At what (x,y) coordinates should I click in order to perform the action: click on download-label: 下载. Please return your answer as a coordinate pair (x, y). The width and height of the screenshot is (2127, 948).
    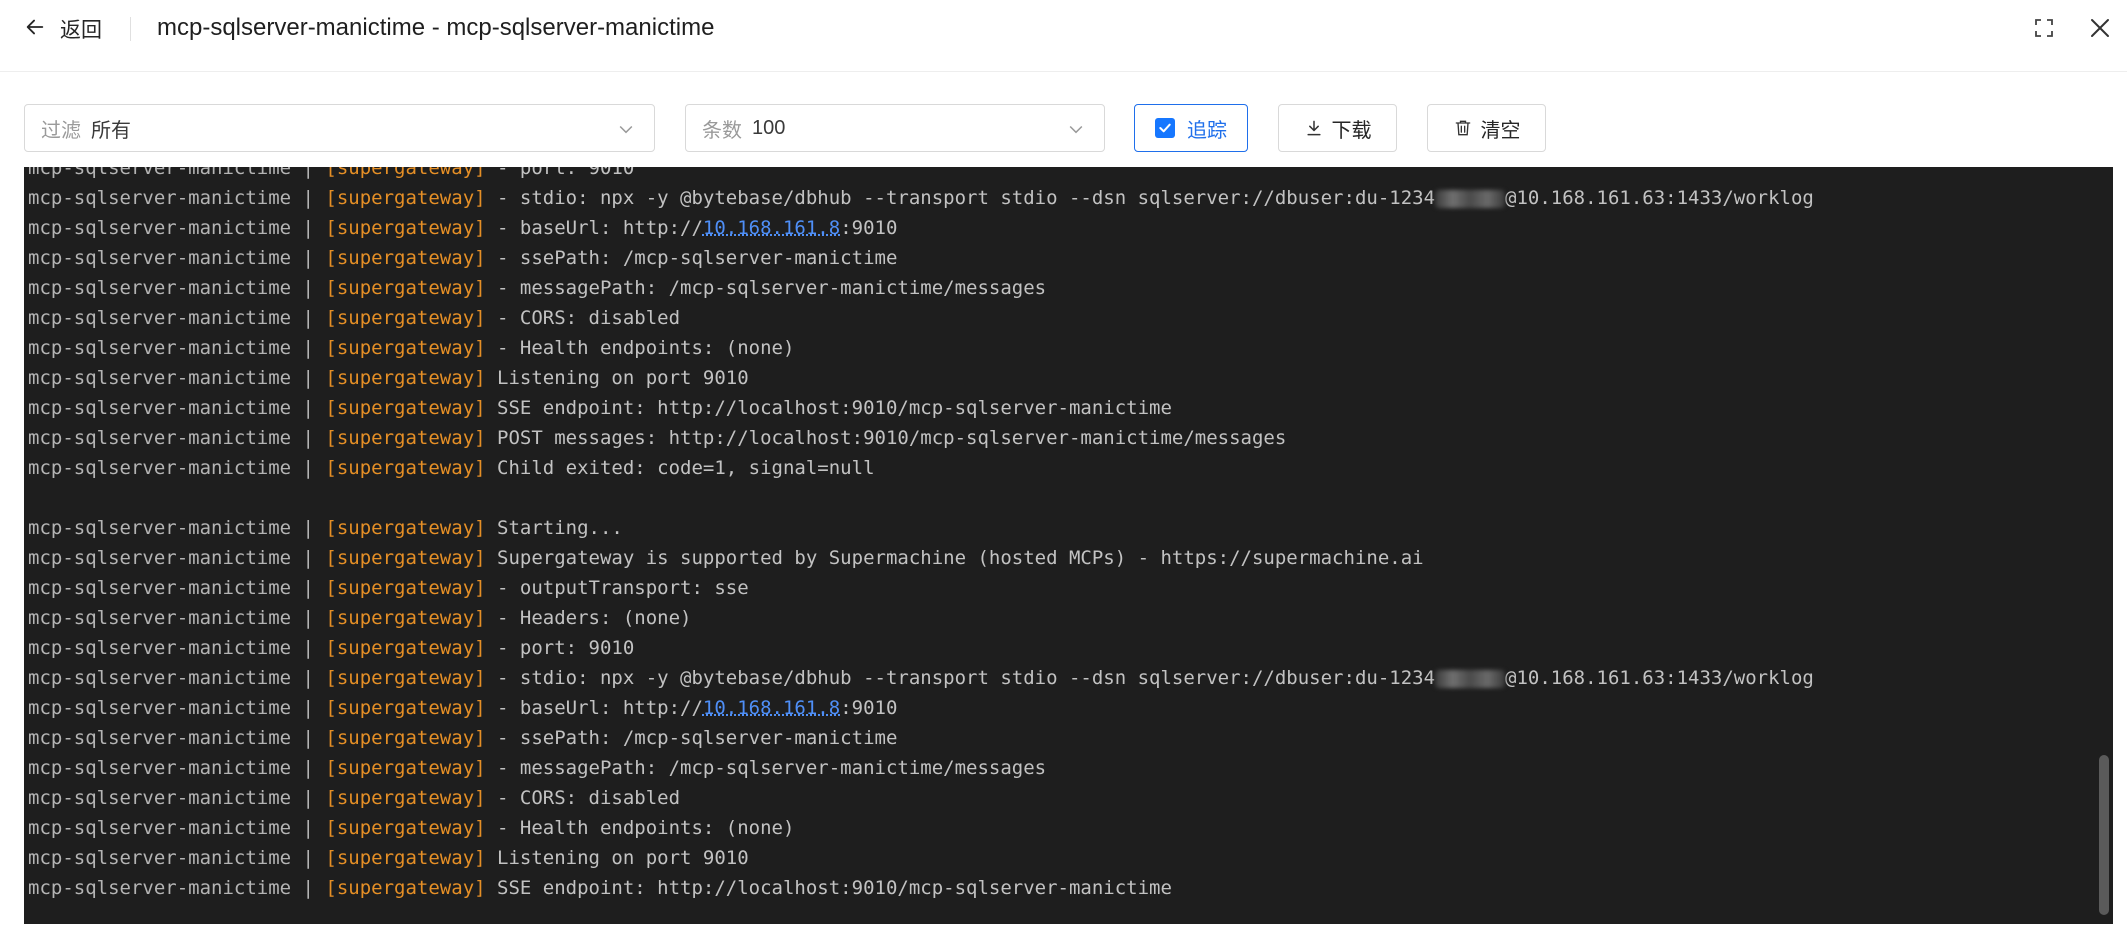
    Looking at the image, I should click on (1351, 130).